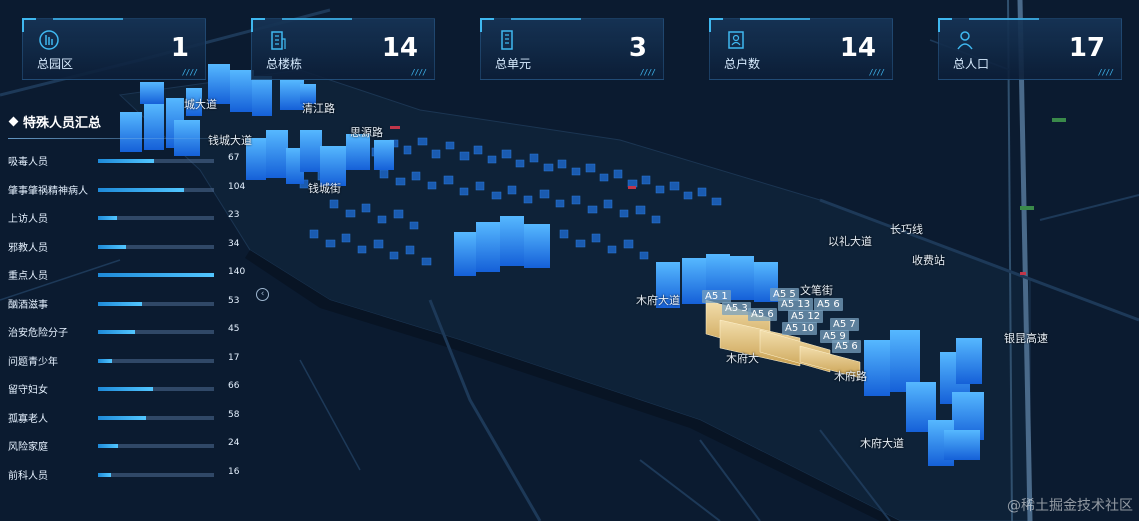  Describe the element at coordinates (324, 188) in the screenshot. I see `road-label: 钱城街` at that location.